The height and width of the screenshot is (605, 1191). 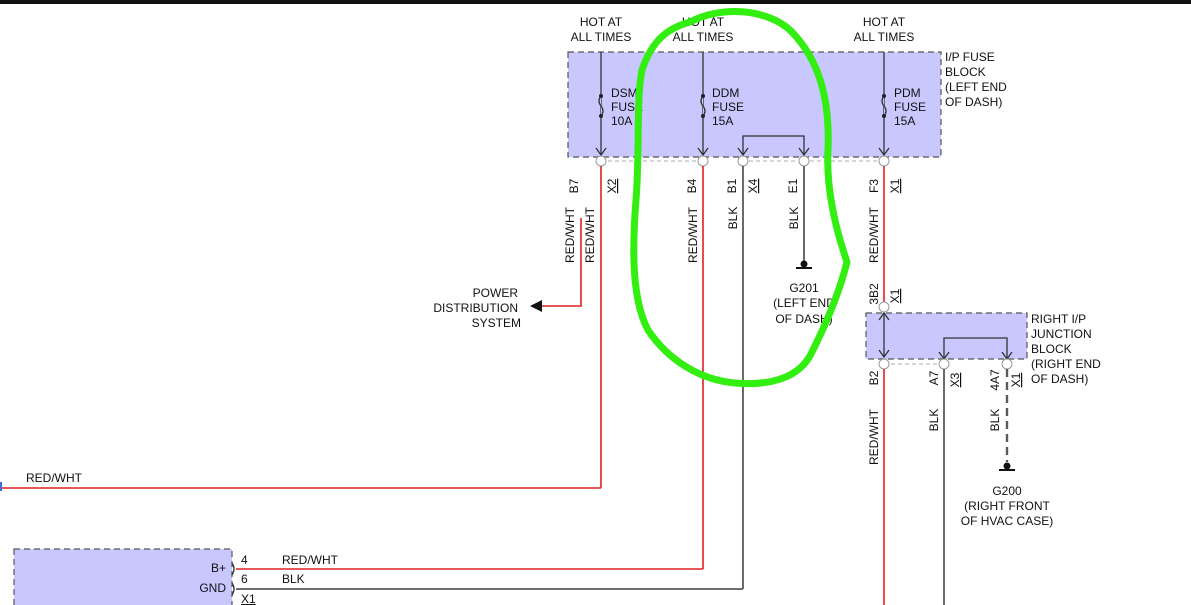 I want to click on fuse-pdm-type: FUSE, so click(x=910, y=107).